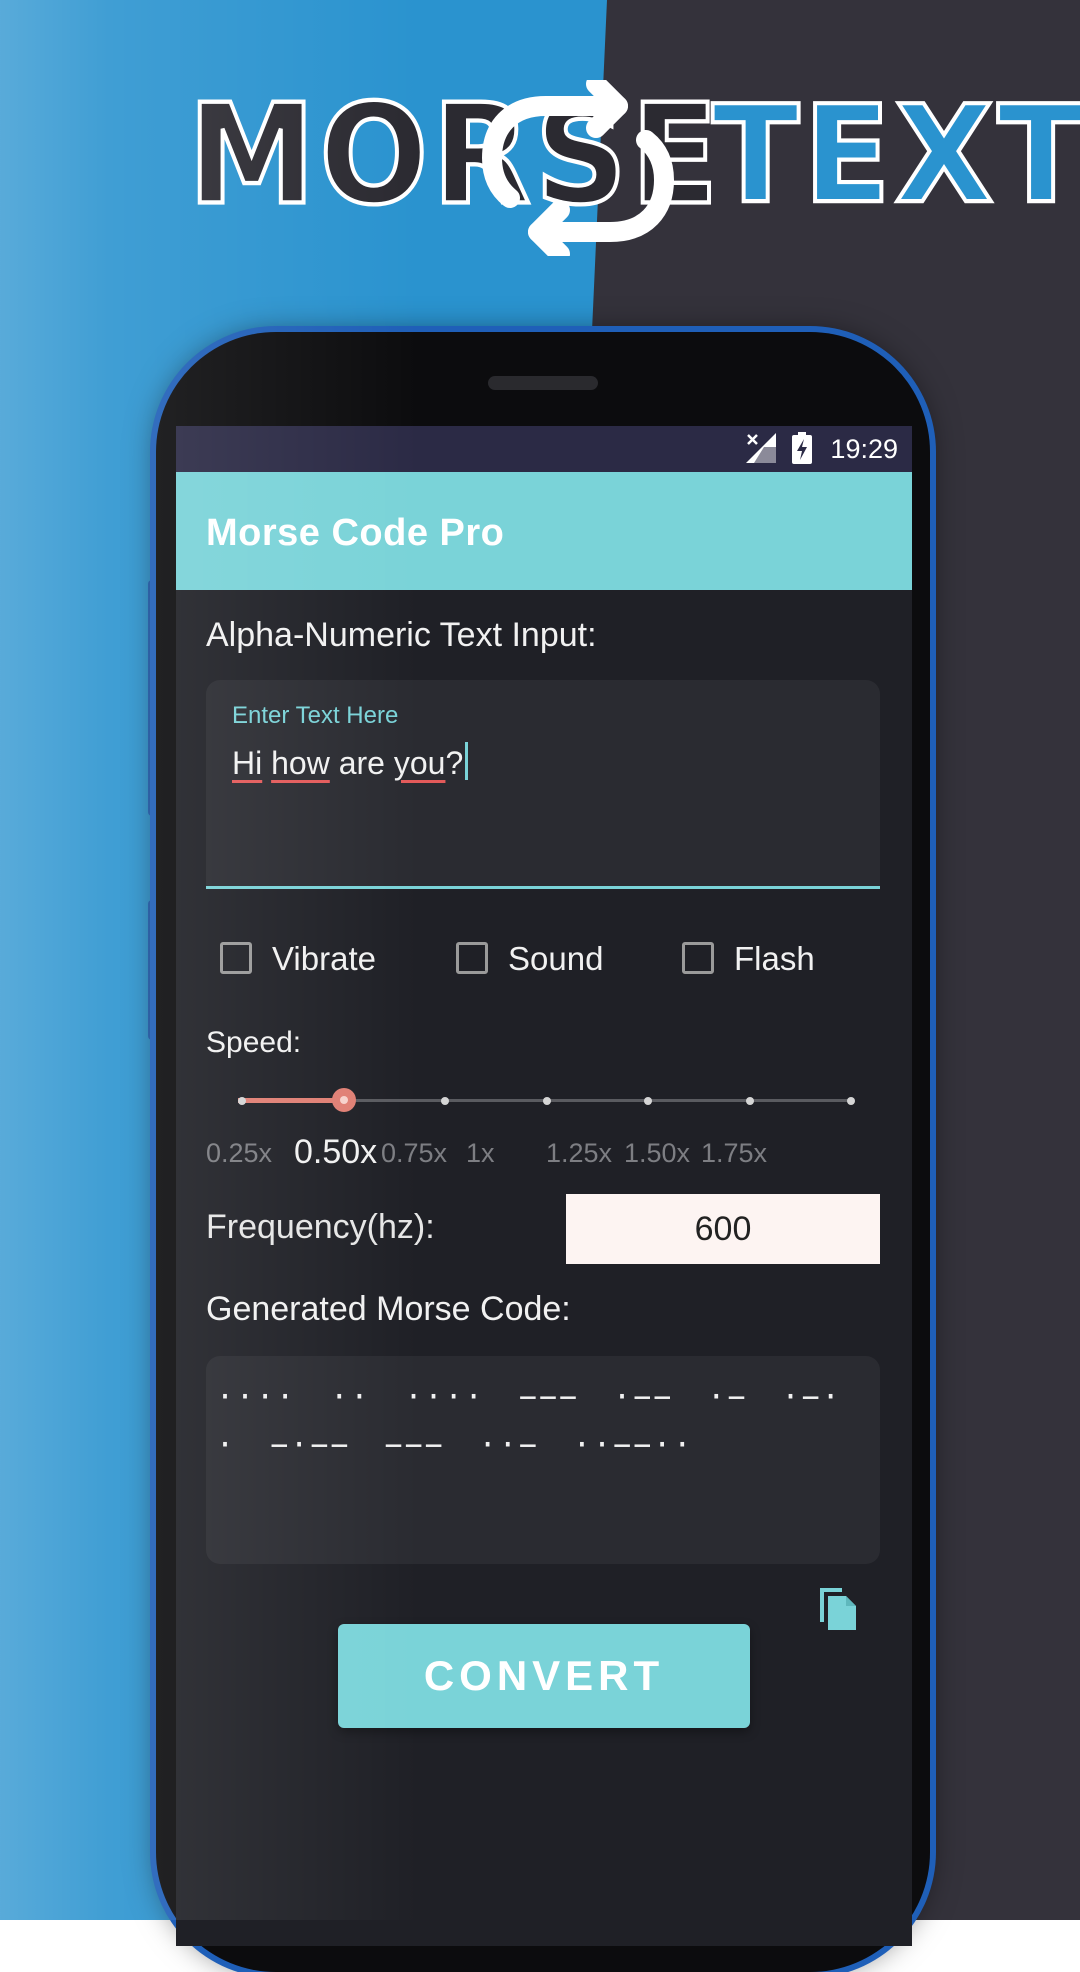 The image size is (1080, 1972). What do you see at coordinates (774, 958) in the screenshot?
I see `flash-label: Flash` at bounding box center [774, 958].